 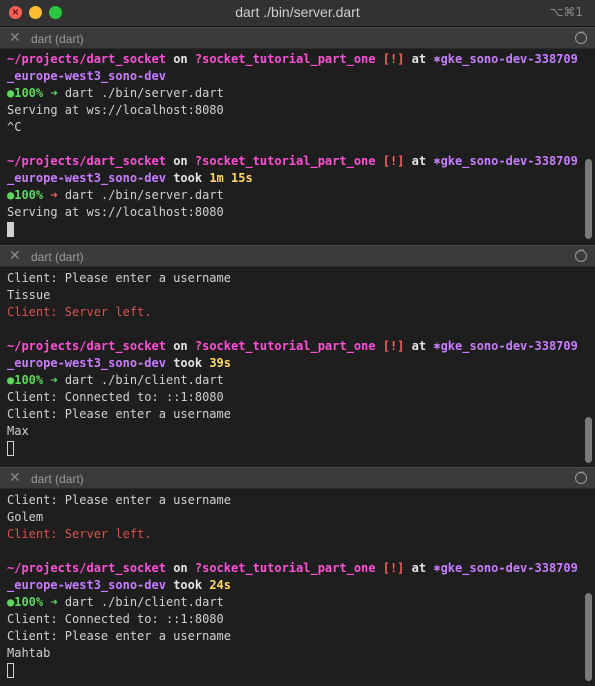 I want to click on output-line: Golem, so click(x=25, y=517).